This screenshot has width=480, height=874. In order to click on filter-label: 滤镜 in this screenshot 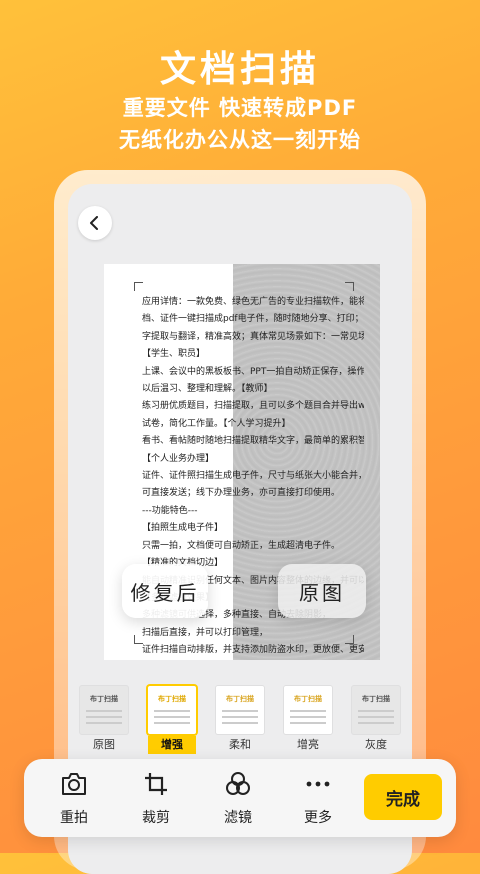, I will do `click(238, 818)`.